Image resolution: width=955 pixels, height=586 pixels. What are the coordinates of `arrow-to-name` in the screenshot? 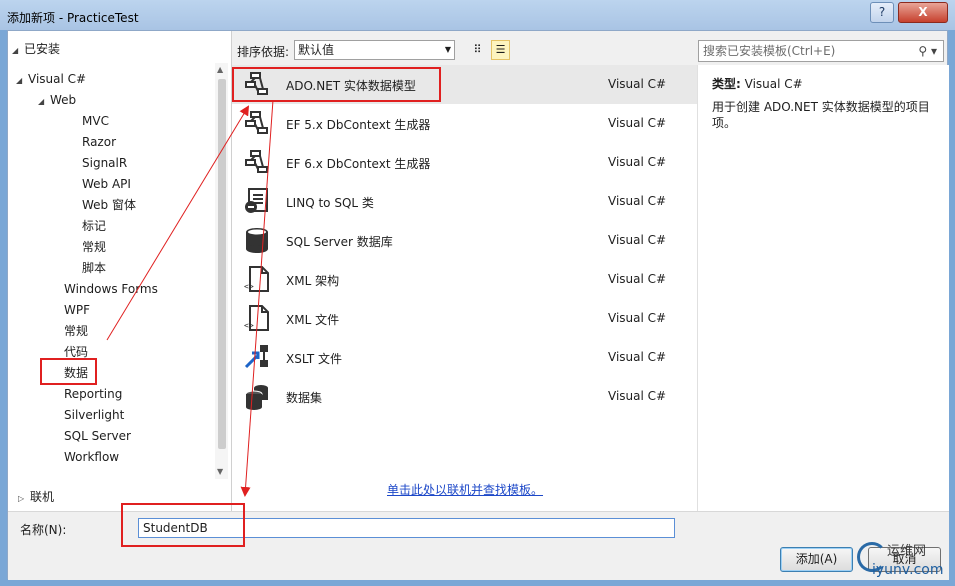 It's located at (257, 298).